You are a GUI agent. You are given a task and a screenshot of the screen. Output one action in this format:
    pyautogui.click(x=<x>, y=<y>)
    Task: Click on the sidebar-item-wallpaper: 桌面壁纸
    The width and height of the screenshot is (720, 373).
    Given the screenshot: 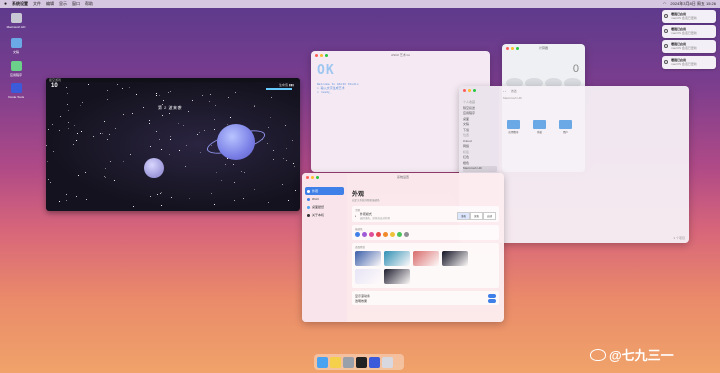 What is the action you would take?
    pyautogui.click(x=324, y=207)
    